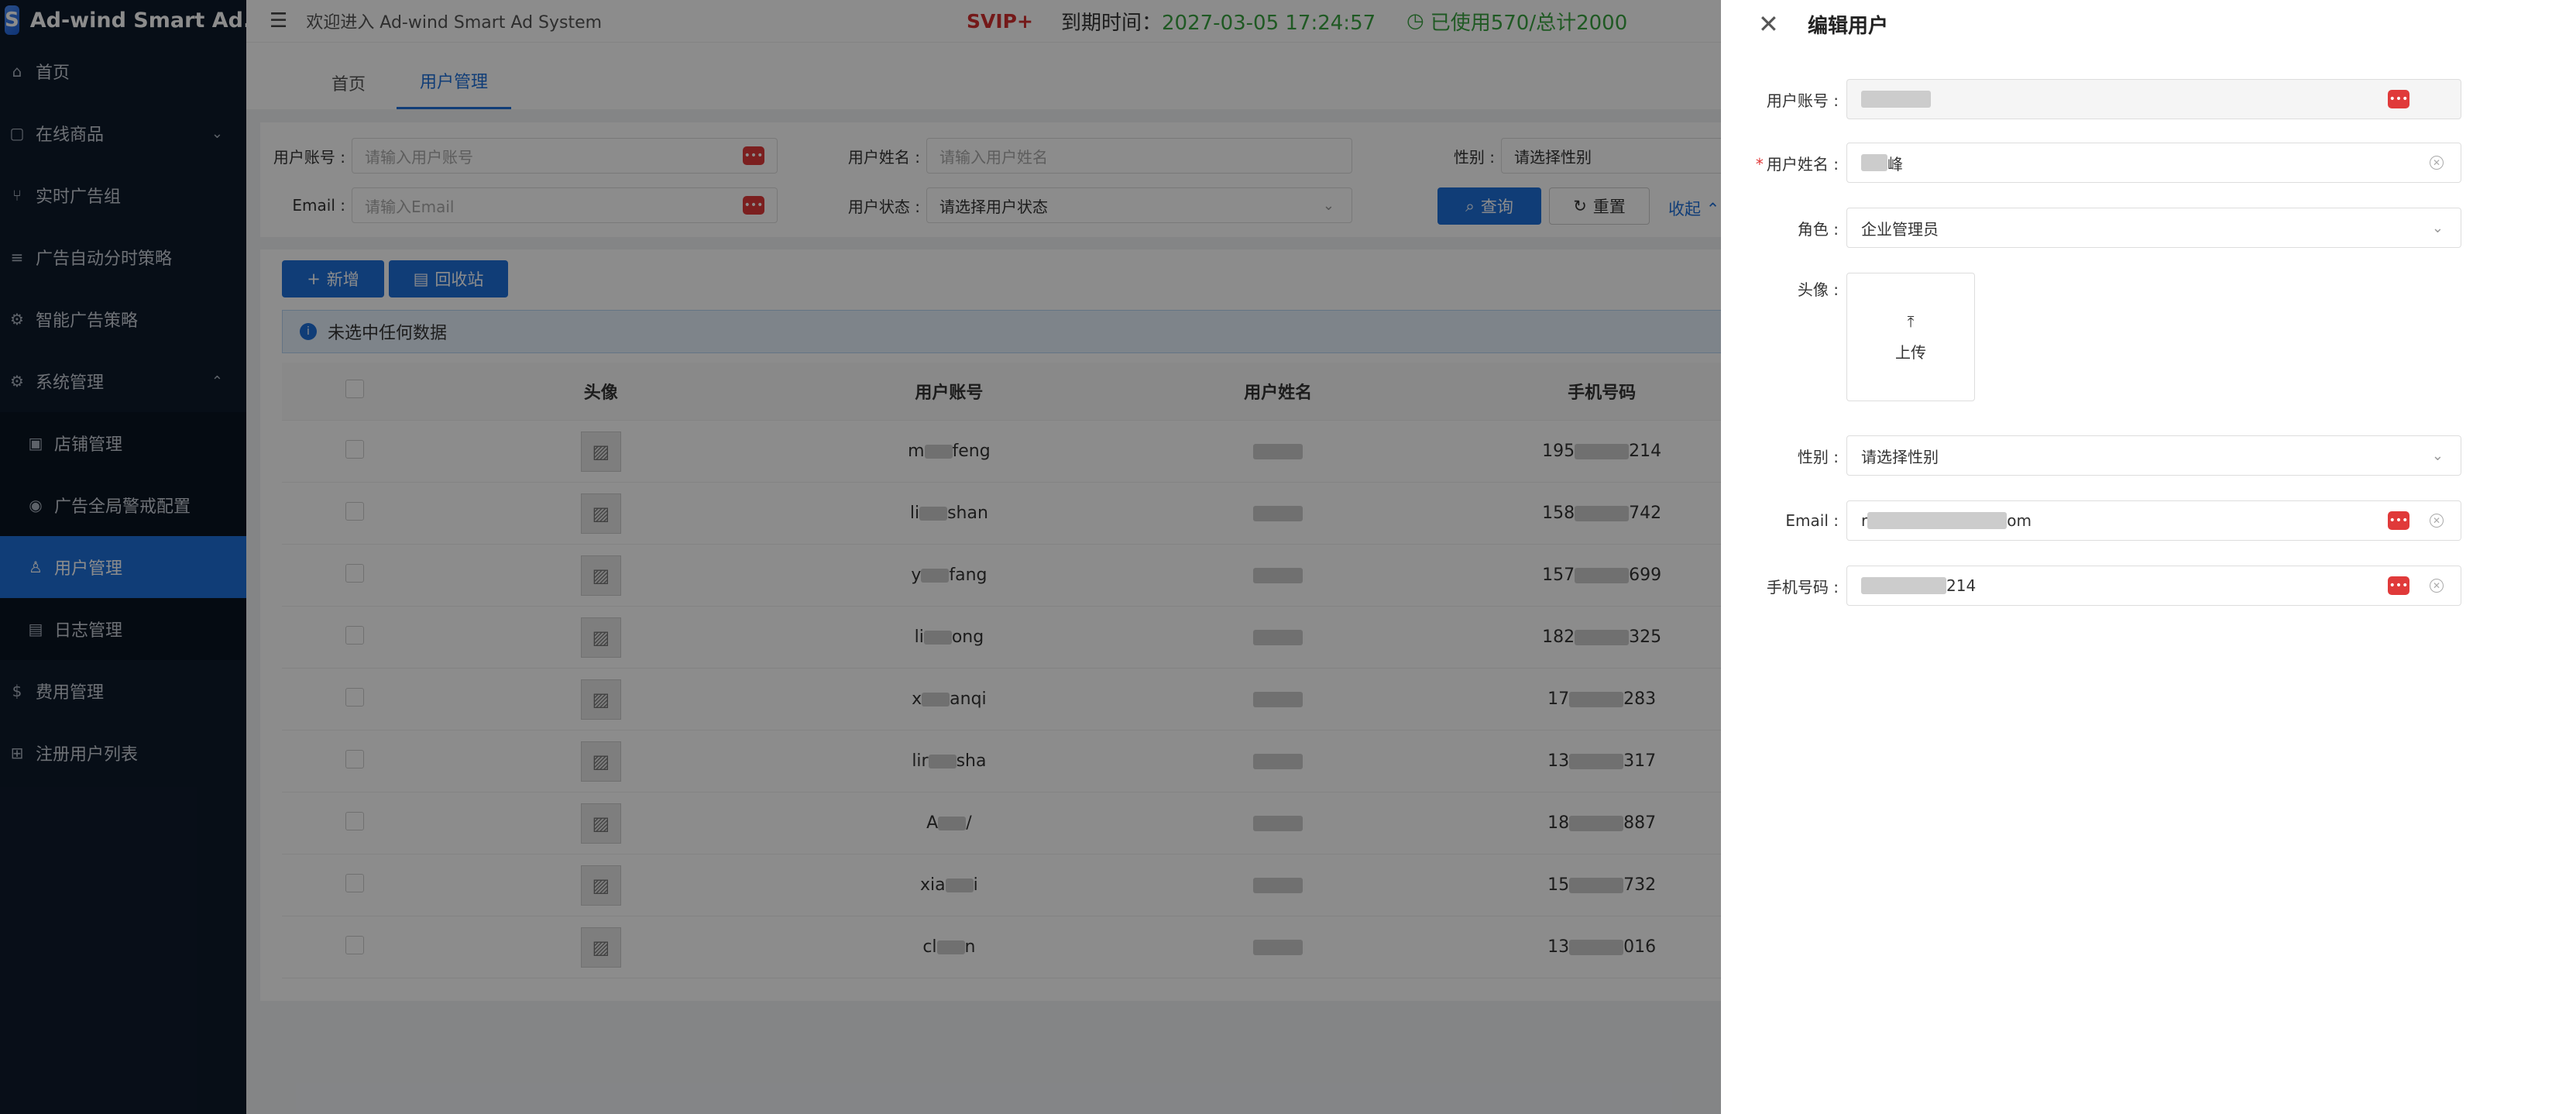 Image resolution: width=2576 pixels, height=1114 pixels. What do you see at coordinates (2153, 99) in the screenshot?
I see `drawer-account-input: •••` at bounding box center [2153, 99].